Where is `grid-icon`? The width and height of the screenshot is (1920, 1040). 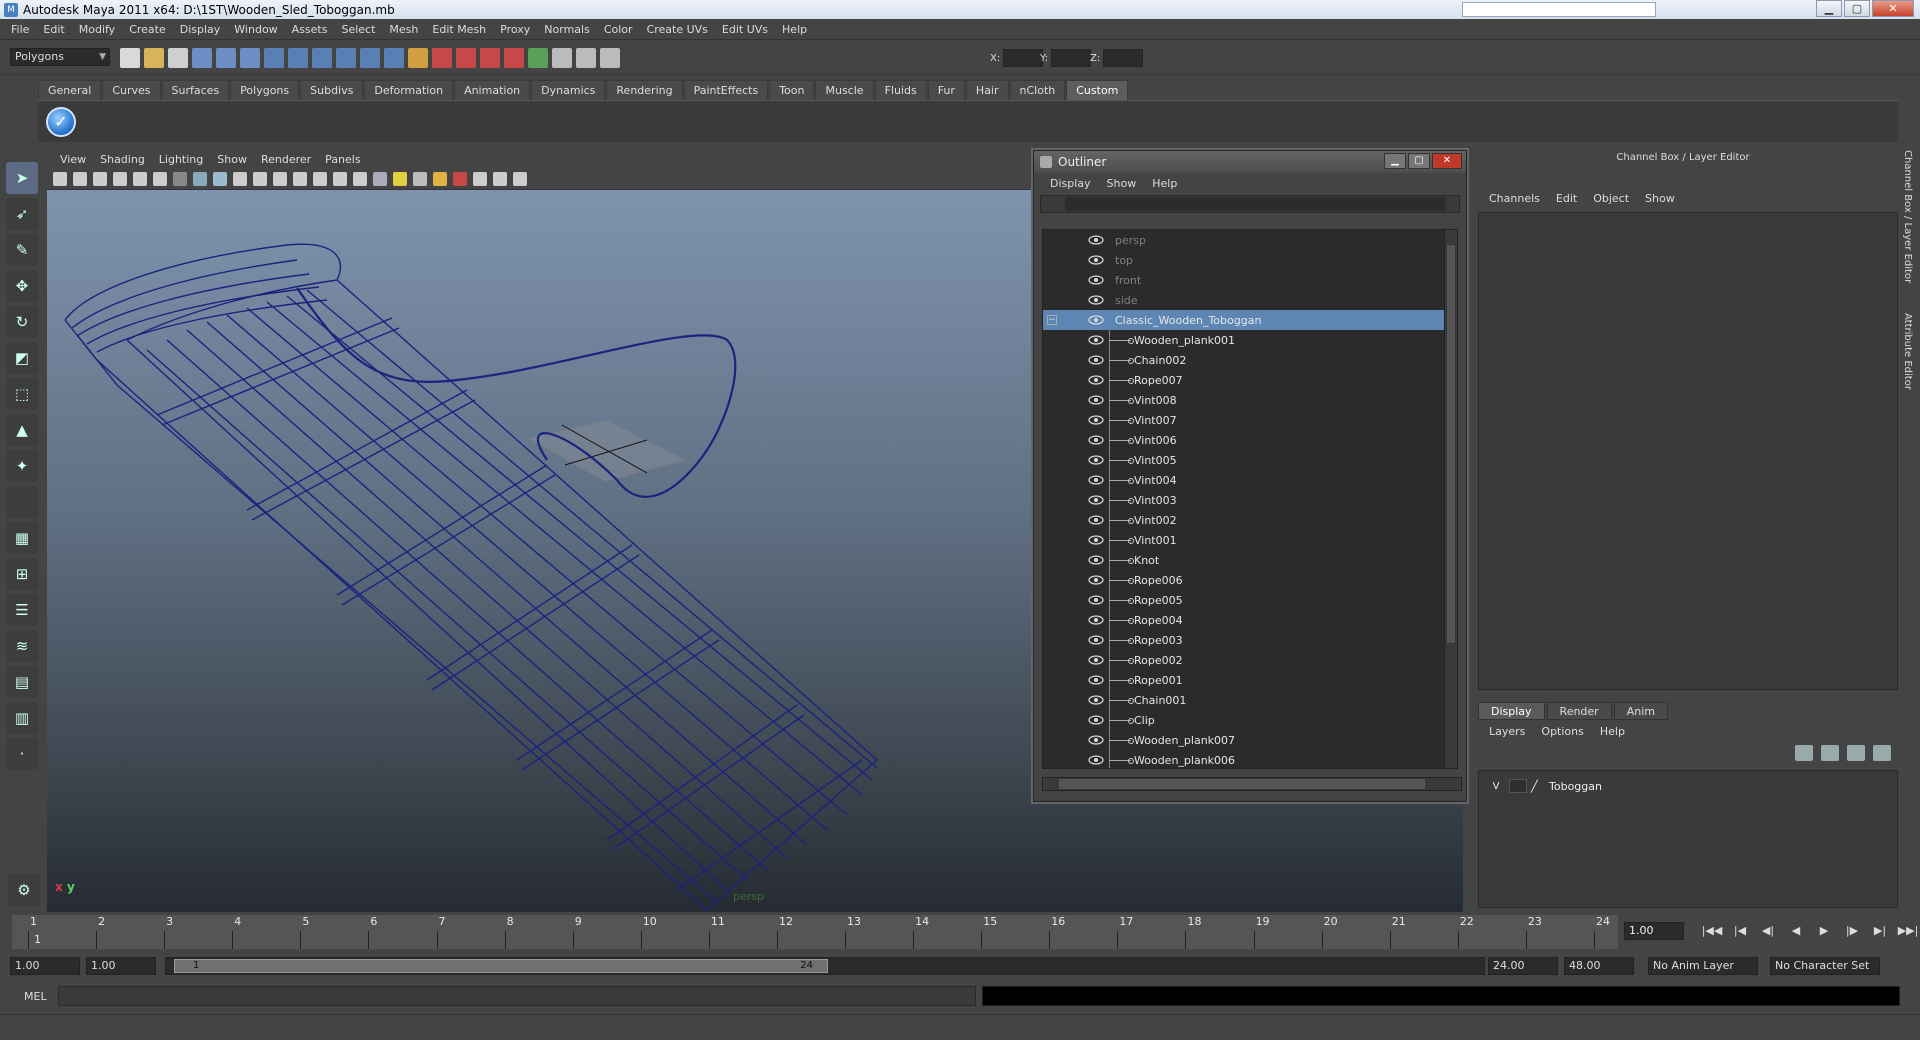 grid-icon is located at coordinates (180, 178).